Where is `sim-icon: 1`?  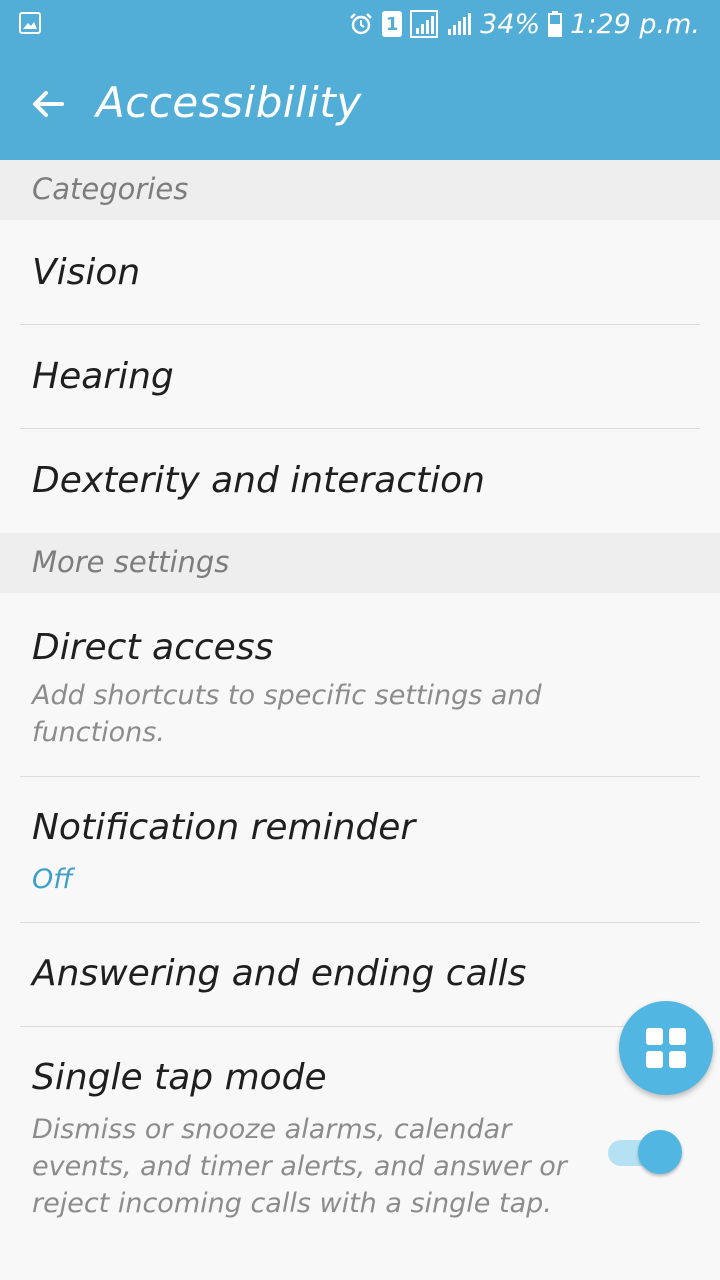
sim-icon: 1 is located at coordinates (392, 24).